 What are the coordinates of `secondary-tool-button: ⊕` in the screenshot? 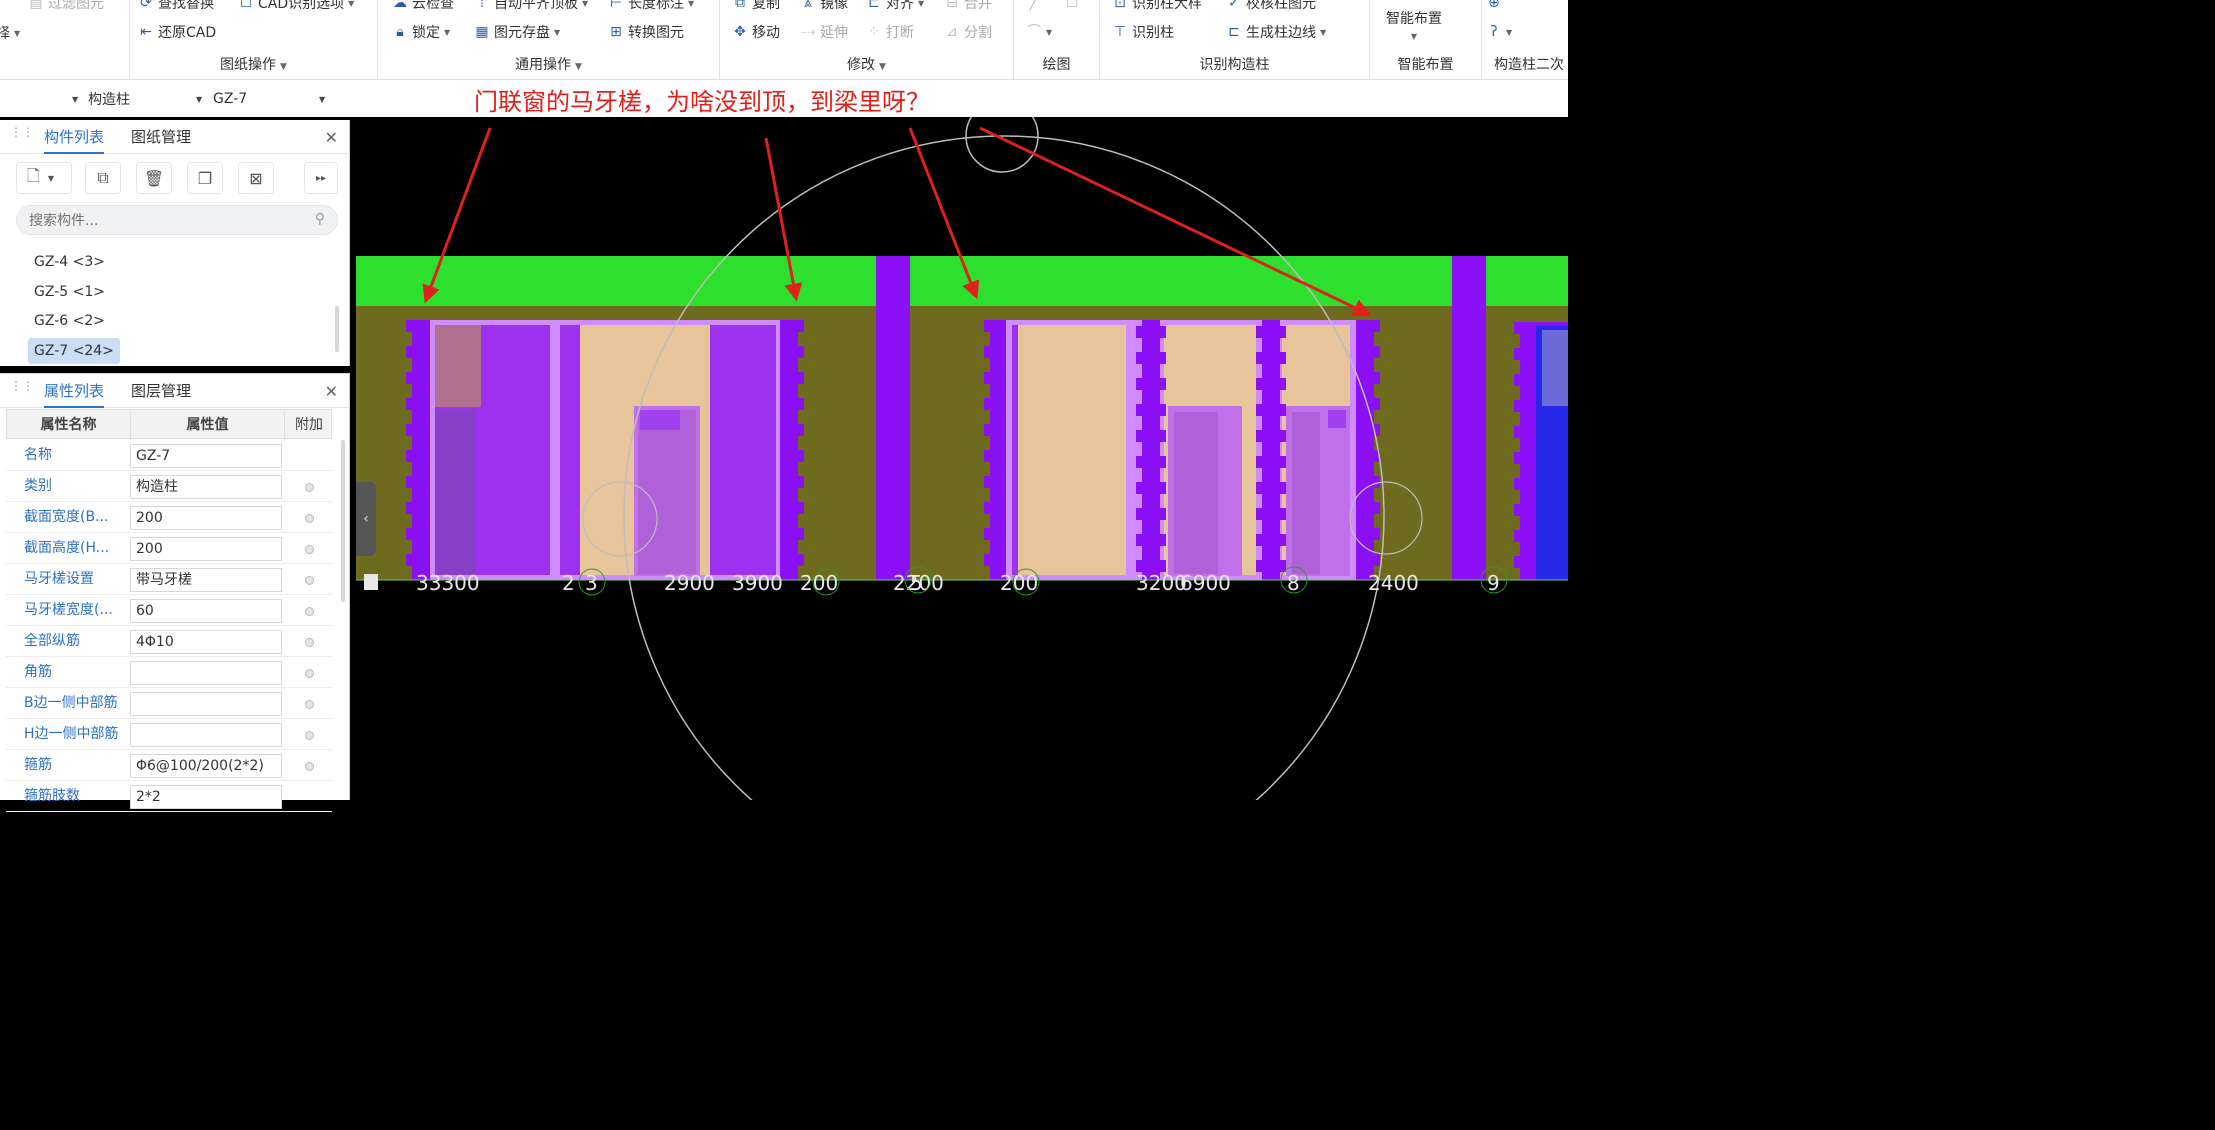 It's located at (1494, 7).